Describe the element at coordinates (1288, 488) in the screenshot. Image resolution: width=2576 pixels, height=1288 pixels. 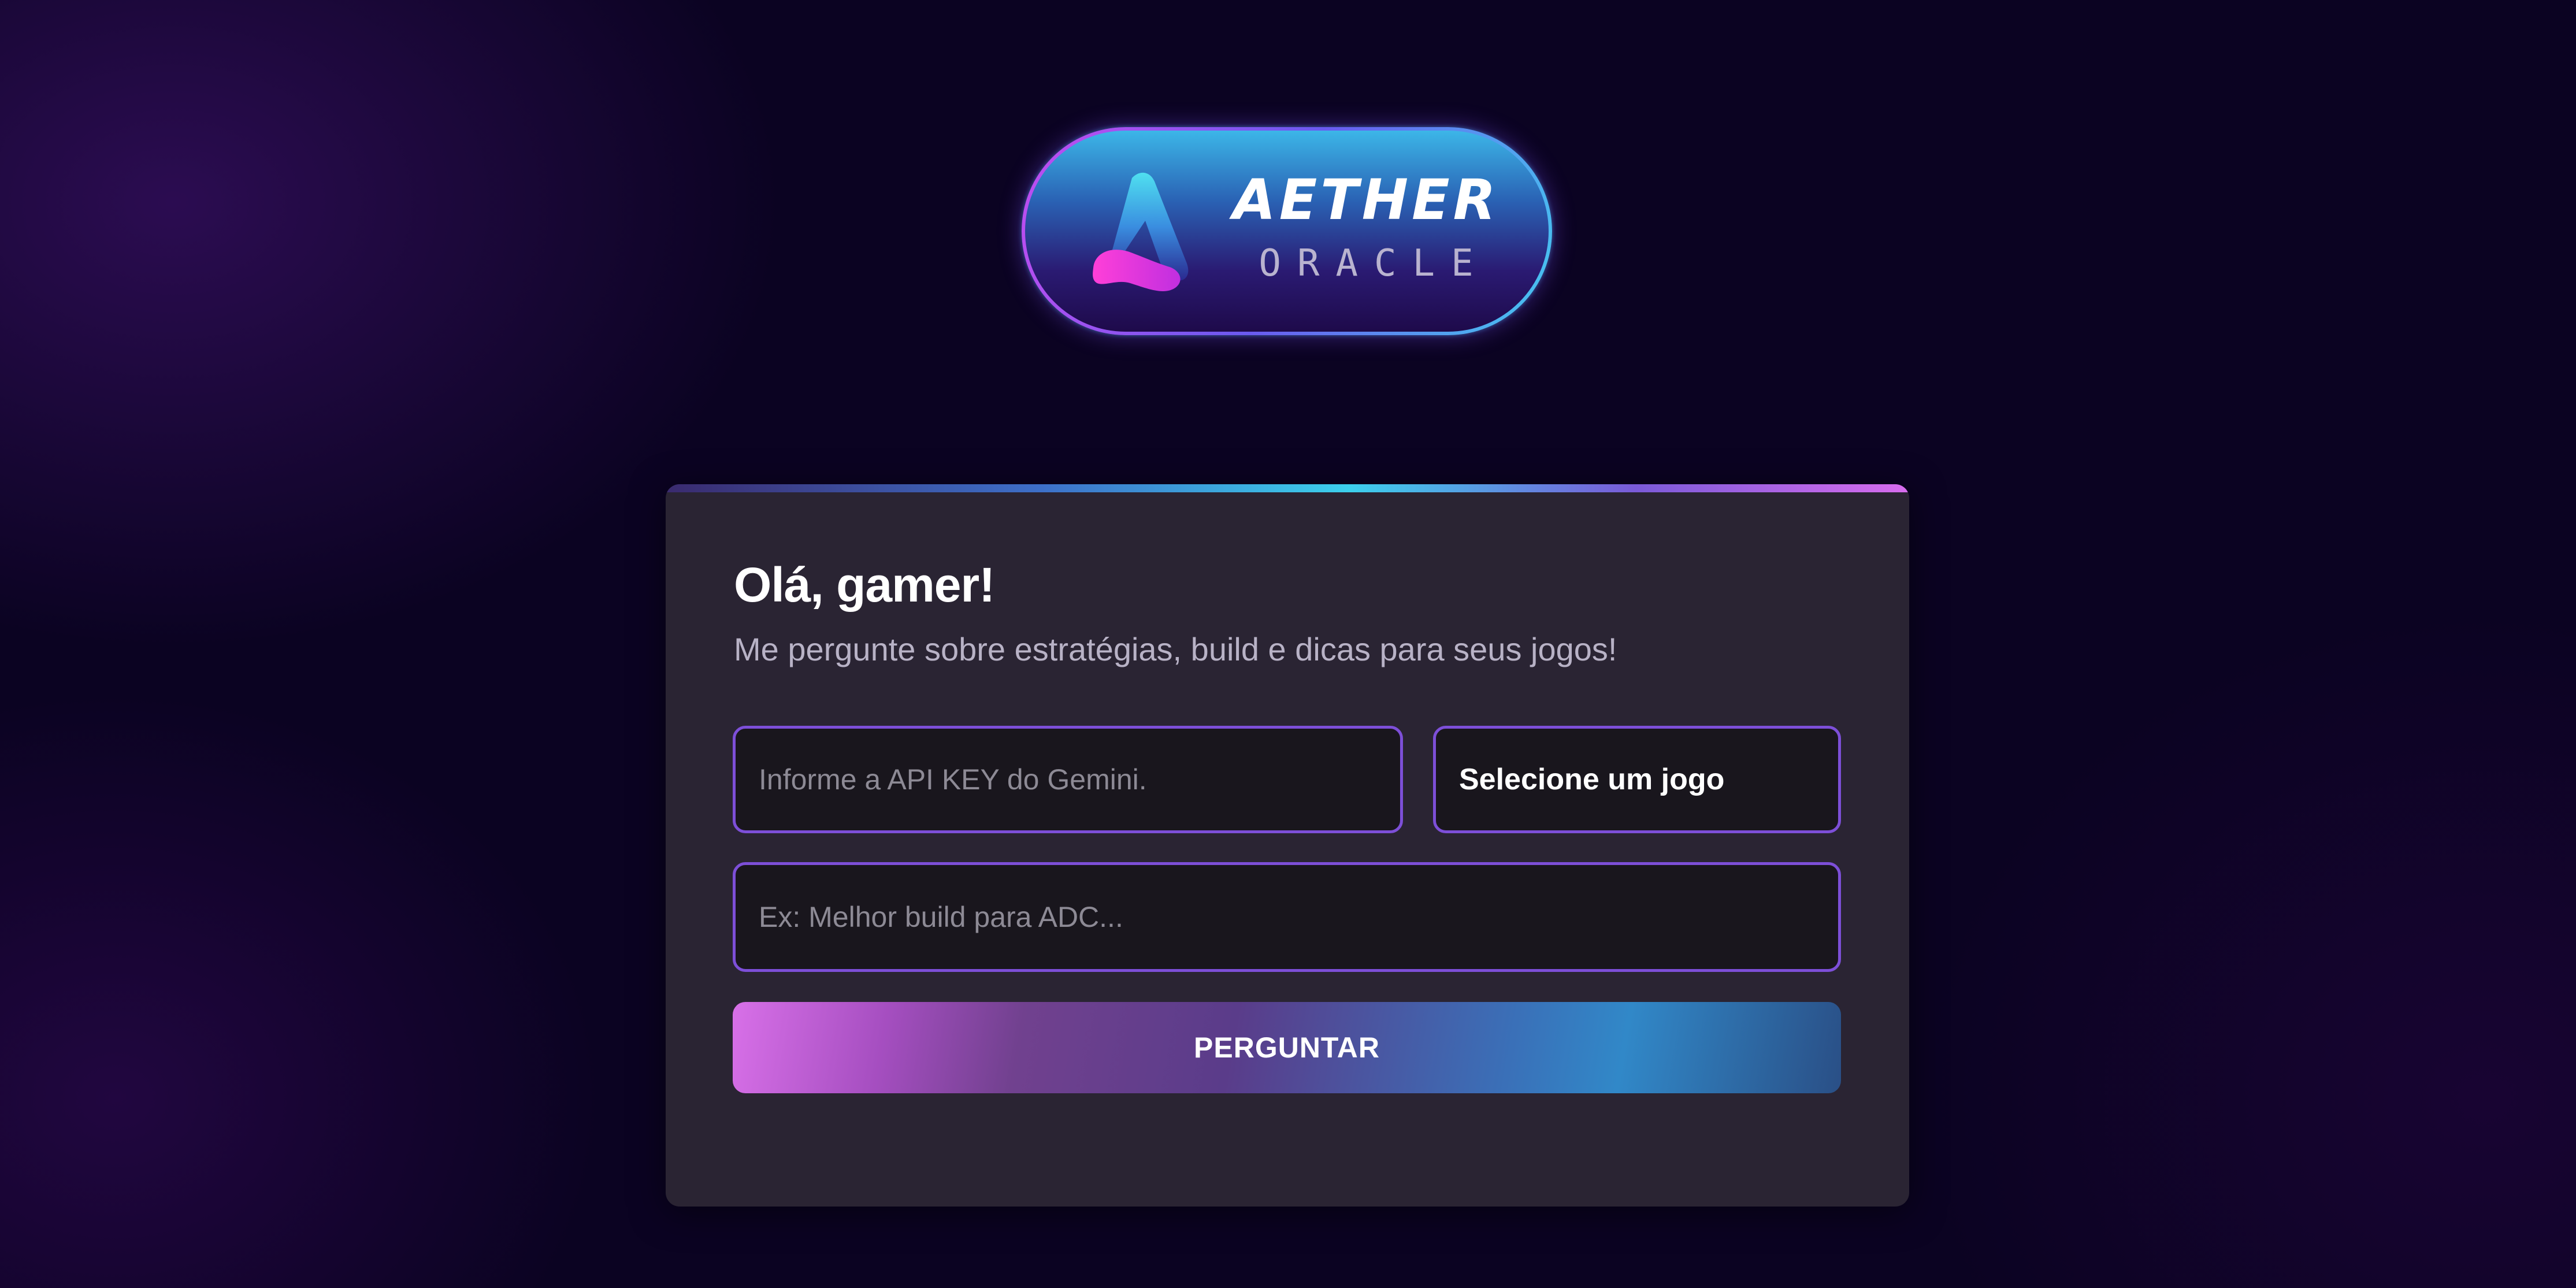
I see `card-accent-bar` at that location.